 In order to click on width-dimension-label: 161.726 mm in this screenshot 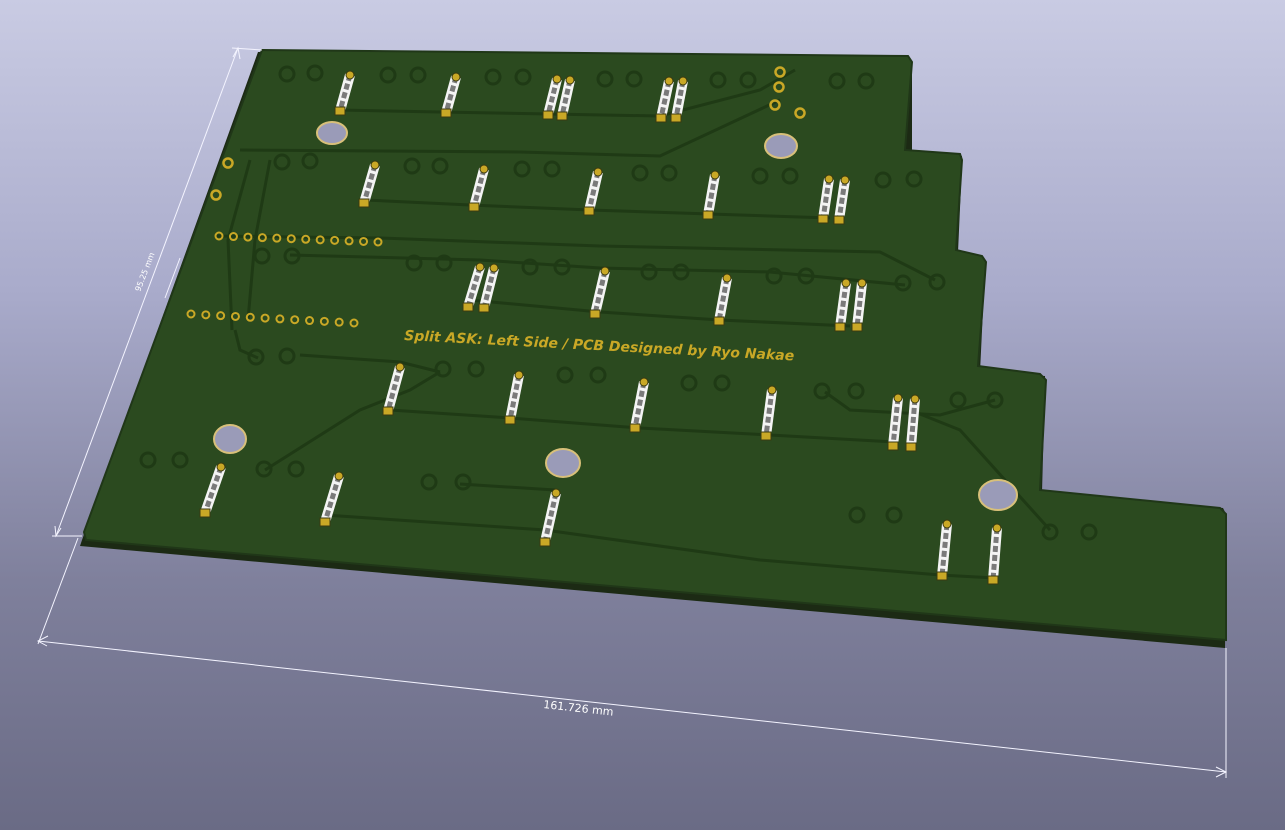, I will do `click(578, 708)`.